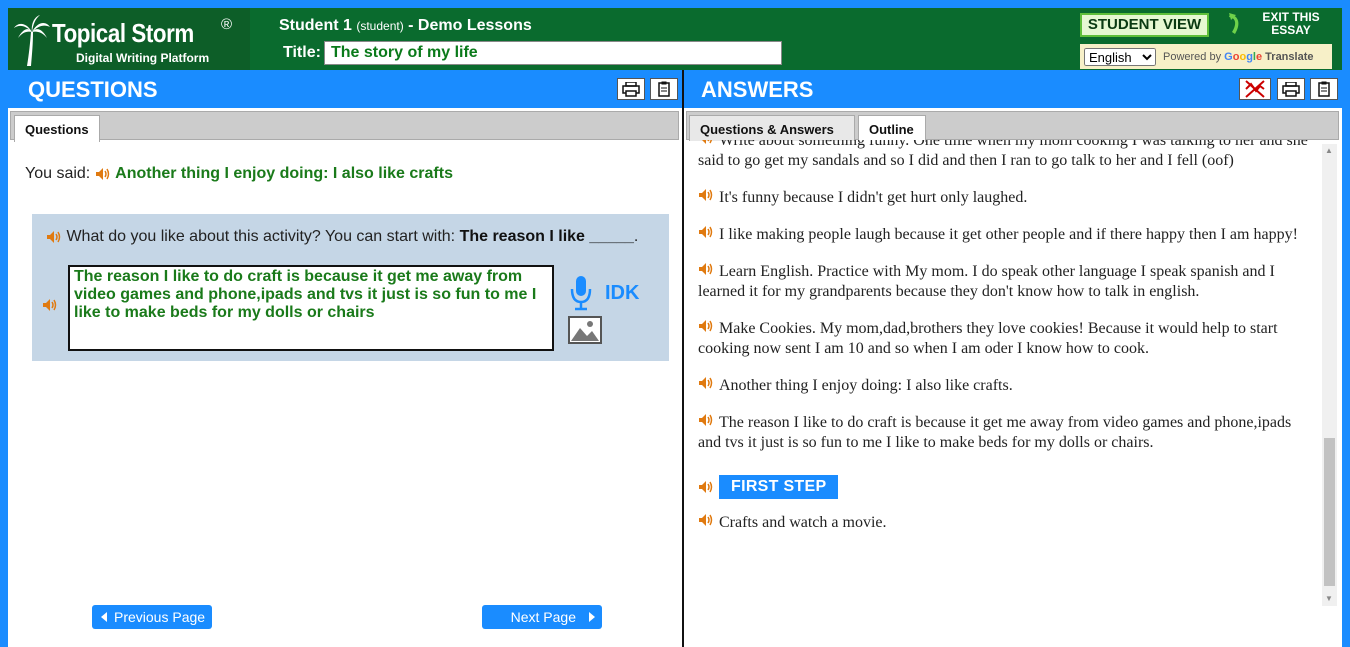  I want to click on prompt-starter: The reason I like _____, so click(546, 236).